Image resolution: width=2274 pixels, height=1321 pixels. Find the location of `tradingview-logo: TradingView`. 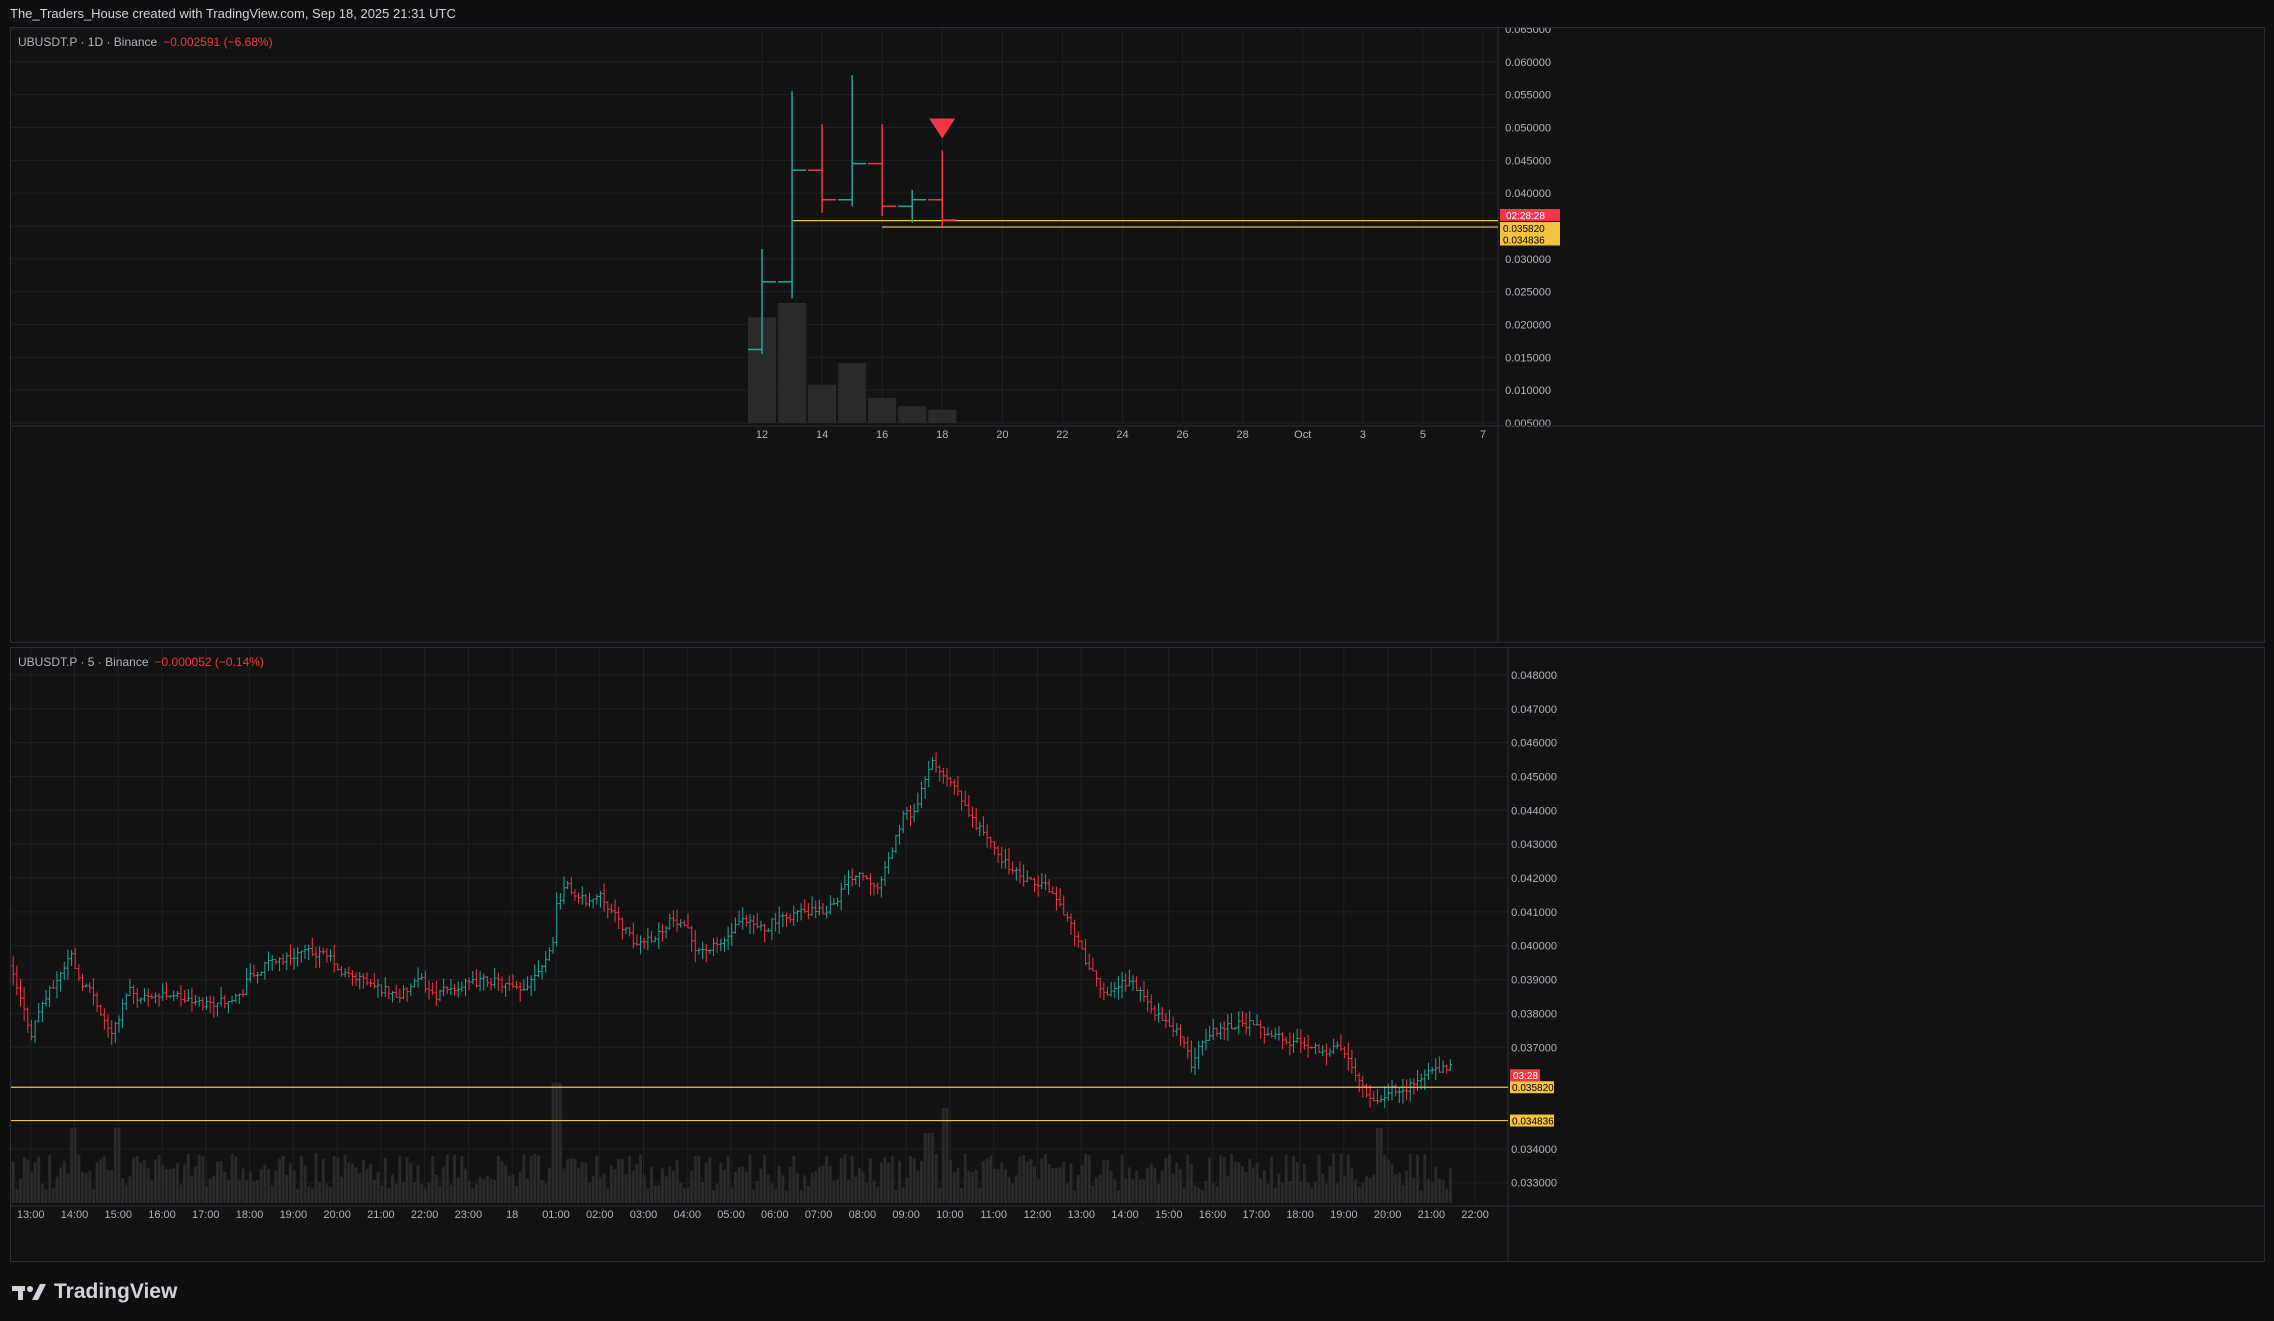

tradingview-logo: TradingView is located at coordinates (94, 1292).